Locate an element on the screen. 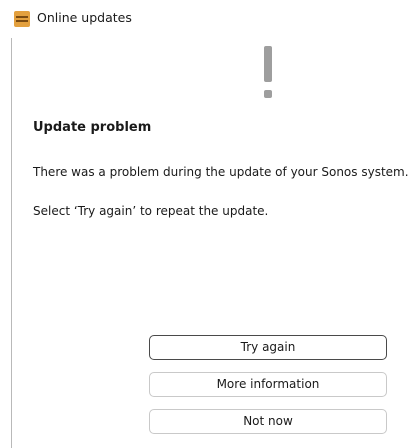 The width and height of the screenshot is (415, 448). dialog-heading: Update problem is located at coordinates (92, 127).